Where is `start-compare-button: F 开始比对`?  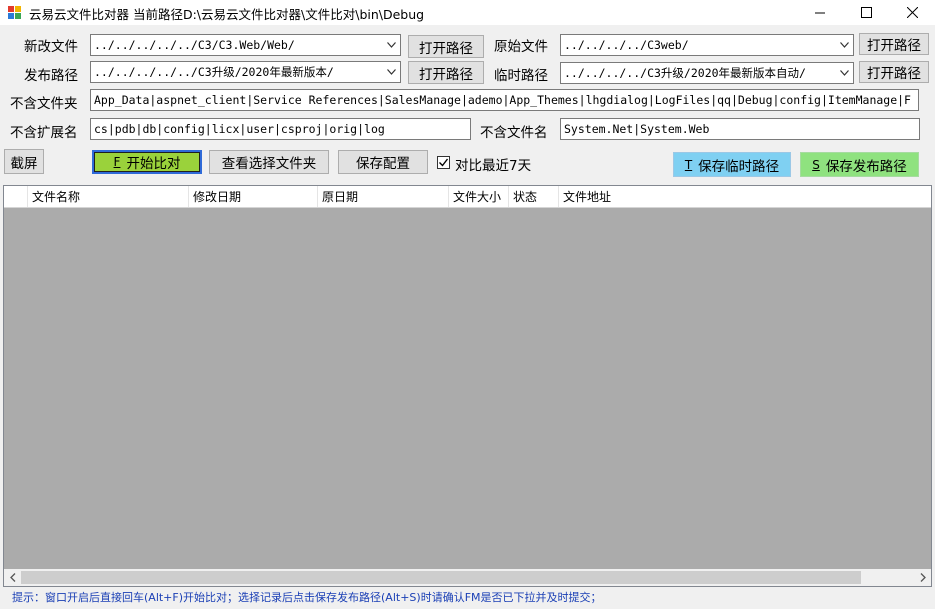
start-compare-button: F 开始比对 is located at coordinates (147, 162).